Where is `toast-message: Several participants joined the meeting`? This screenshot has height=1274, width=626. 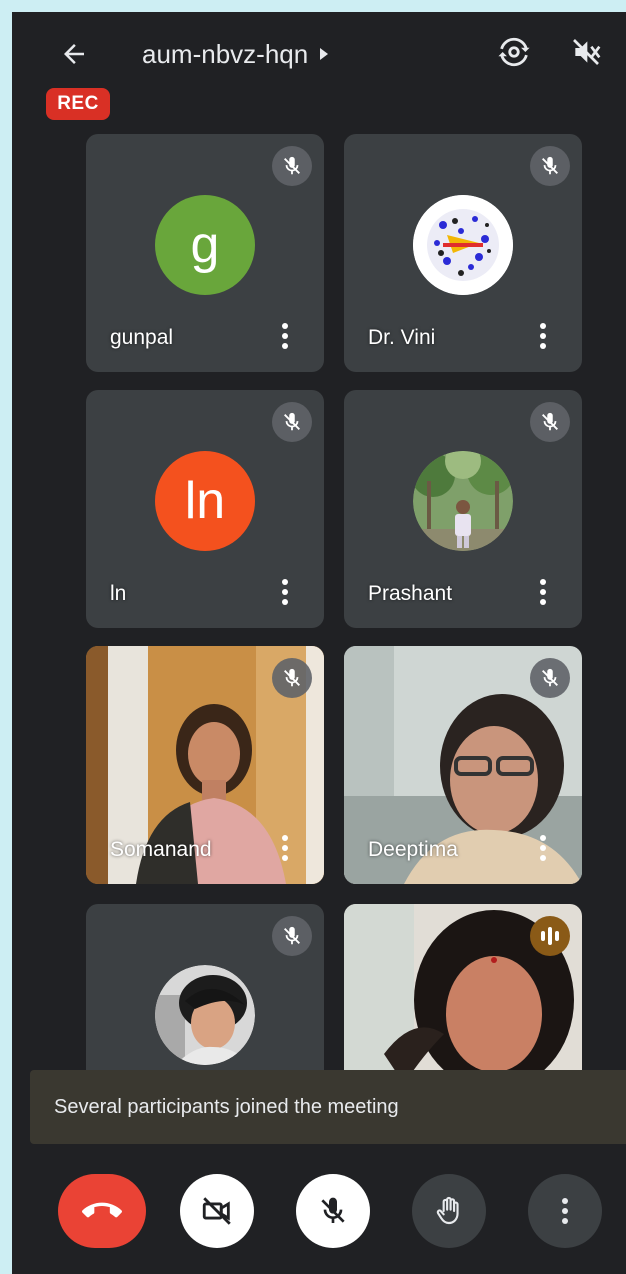 toast-message: Several participants joined the meeting is located at coordinates (226, 1106).